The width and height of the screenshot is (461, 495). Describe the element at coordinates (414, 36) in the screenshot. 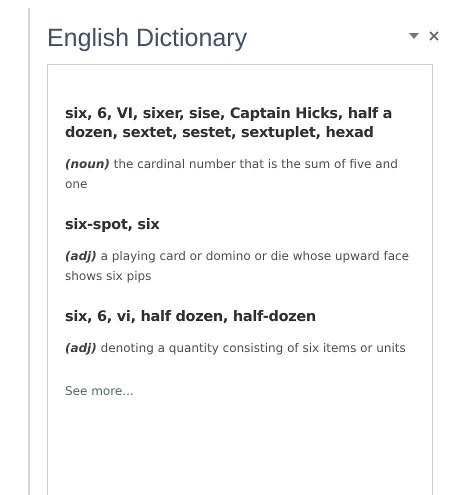

I see `dropdown-icon` at that location.